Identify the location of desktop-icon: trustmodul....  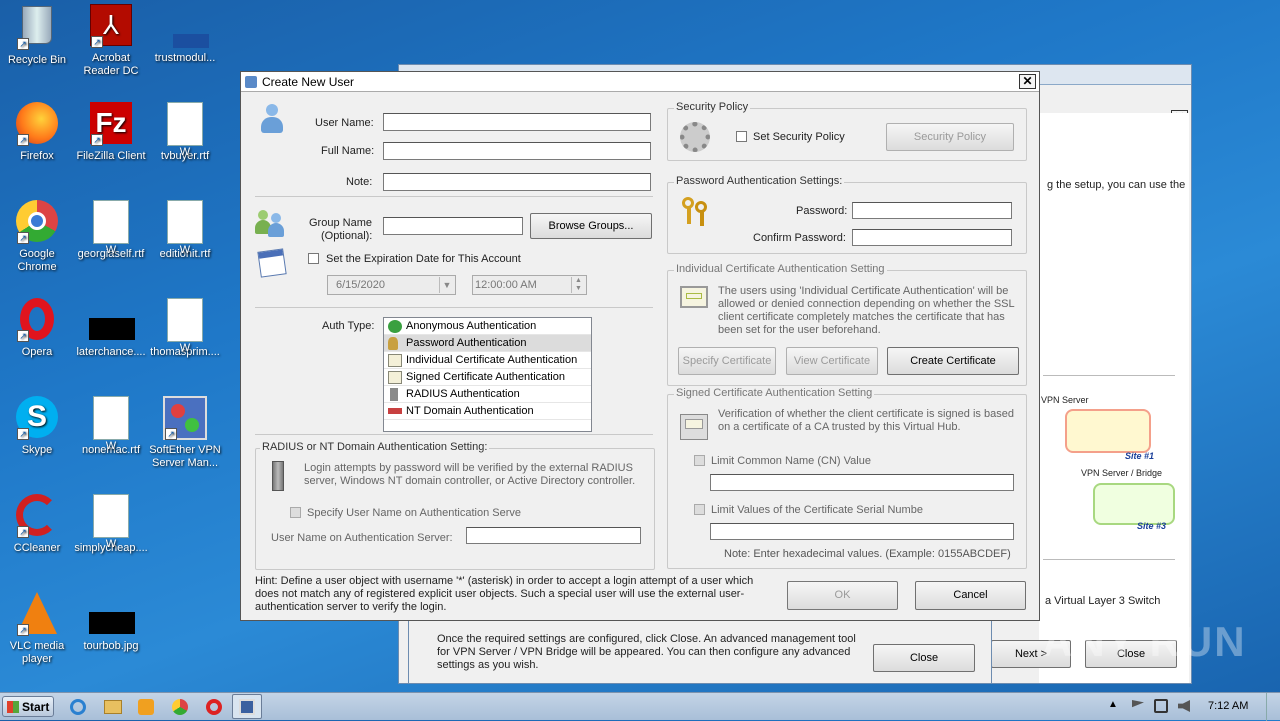
(185, 34).